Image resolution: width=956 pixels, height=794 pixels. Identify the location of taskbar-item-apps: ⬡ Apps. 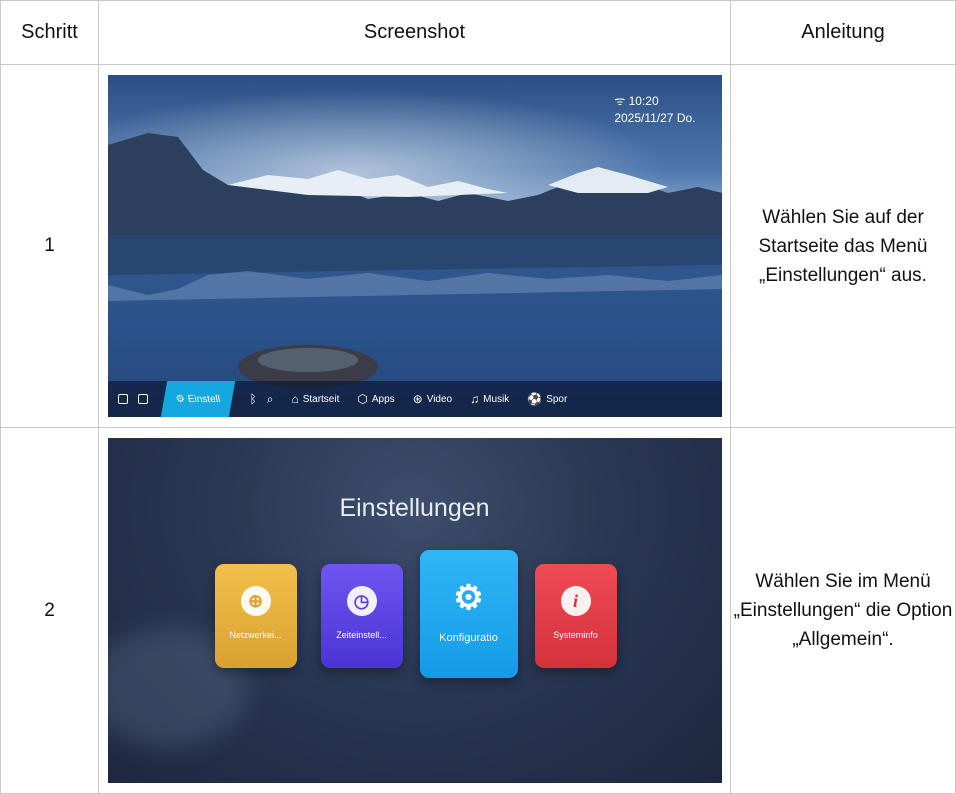
(375, 399).